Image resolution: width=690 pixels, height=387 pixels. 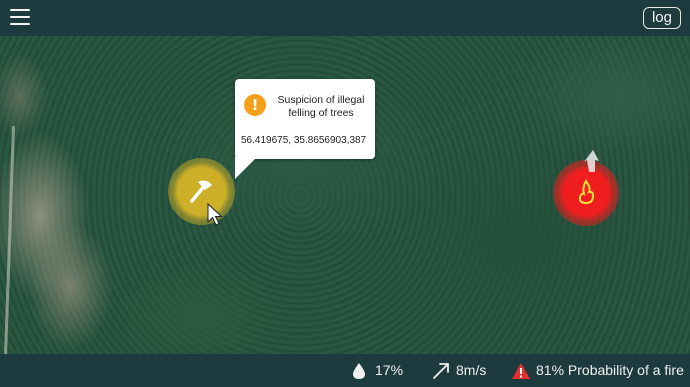 What do you see at coordinates (20, 18) in the screenshot?
I see `hamburger-menu-icon` at bounding box center [20, 18].